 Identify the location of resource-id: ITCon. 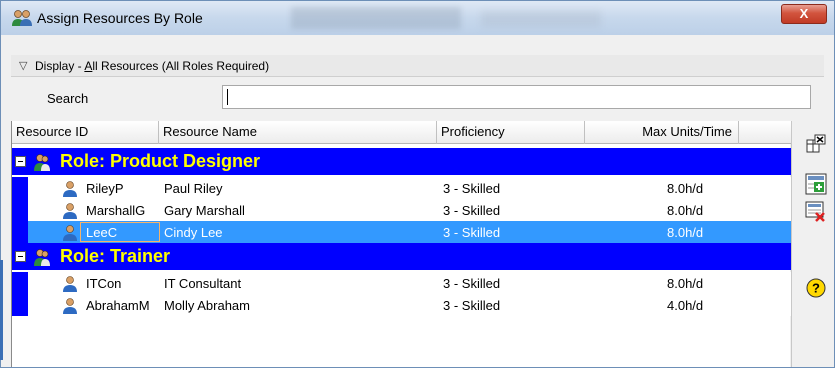
(104, 283).